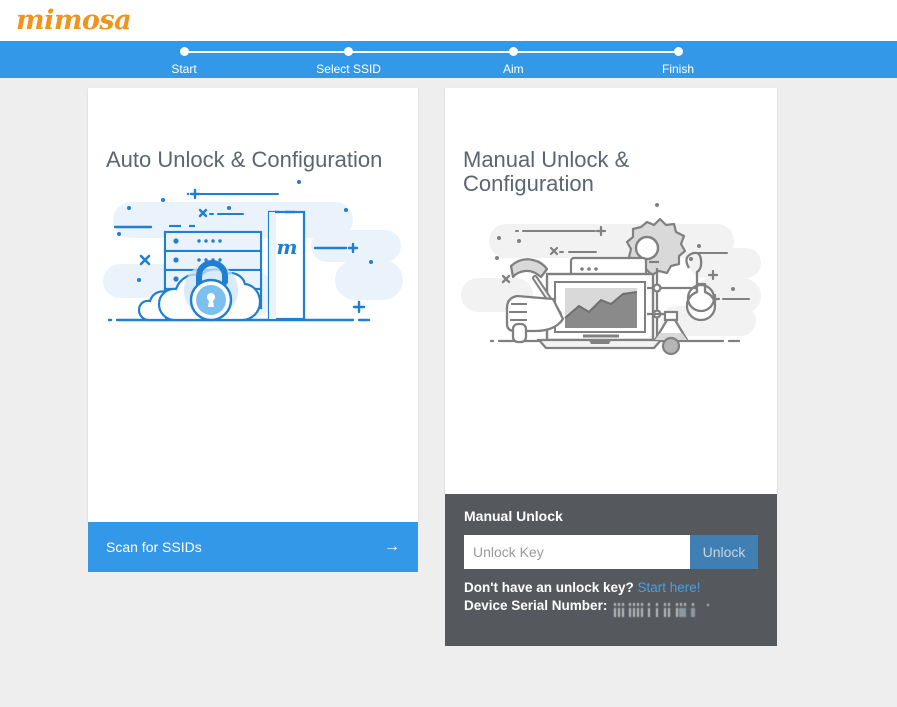 This screenshot has height=707, width=897. I want to click on step-start: Start, so click(184, 58).